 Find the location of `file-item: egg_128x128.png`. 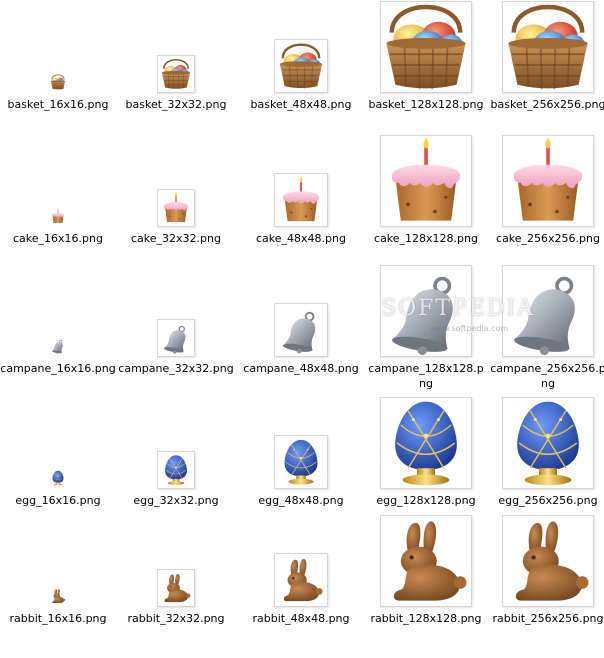

file-item: egg_128x128.png is located at coordinates (426, 461).